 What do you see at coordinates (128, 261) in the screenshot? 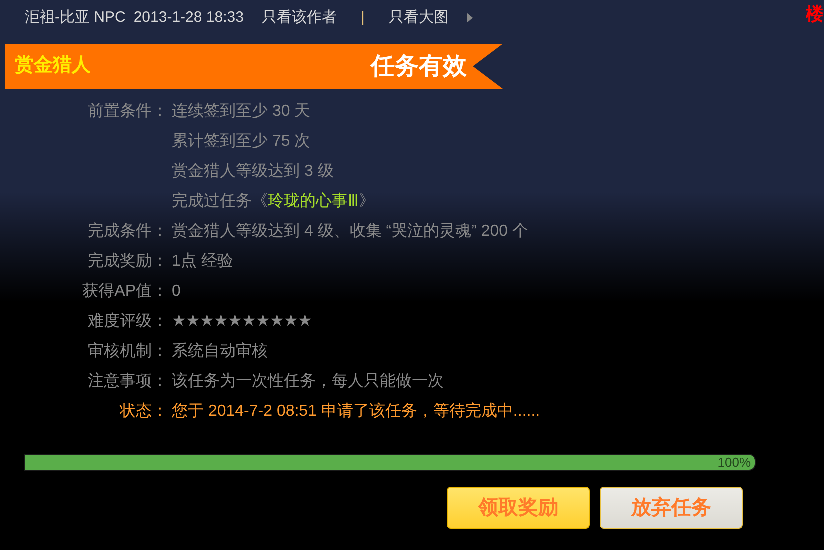
I see `field-label: 完成奖励：` at bounding box center [128, 261].